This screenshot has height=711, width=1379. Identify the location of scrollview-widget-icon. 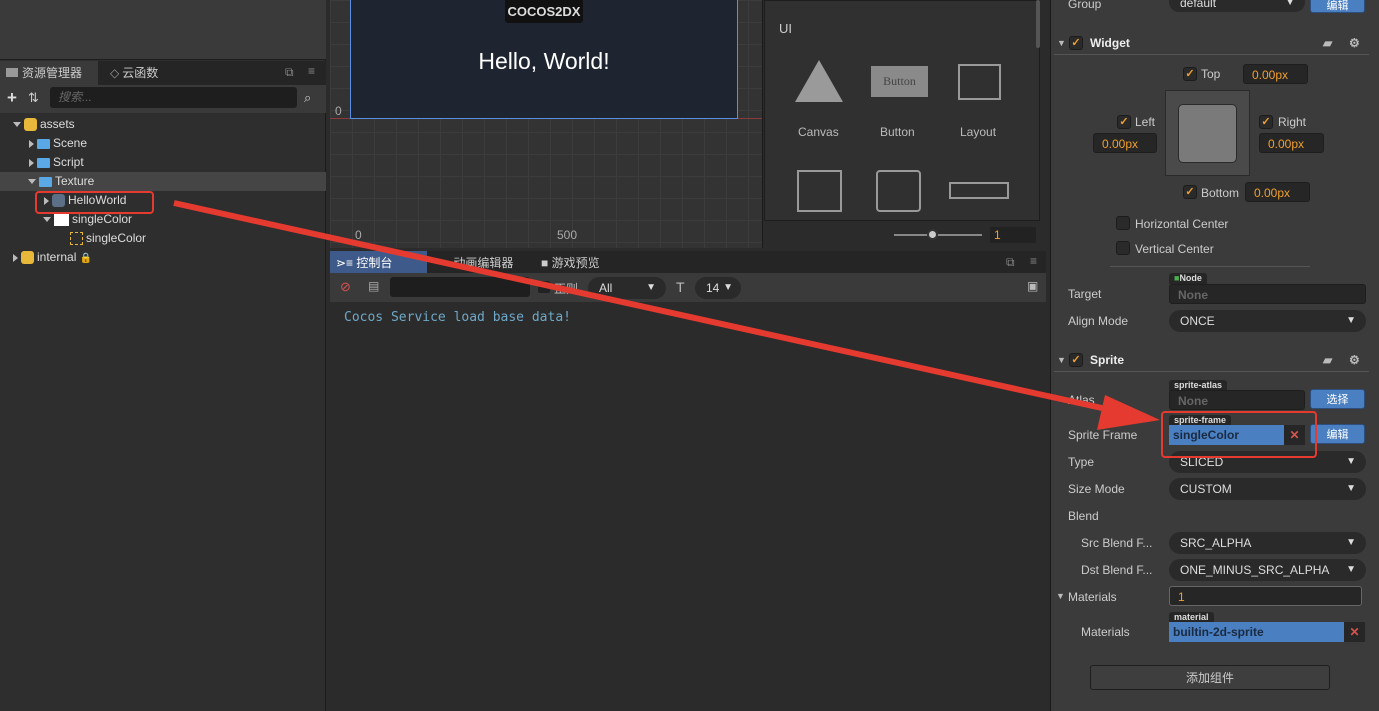
(819, 191).